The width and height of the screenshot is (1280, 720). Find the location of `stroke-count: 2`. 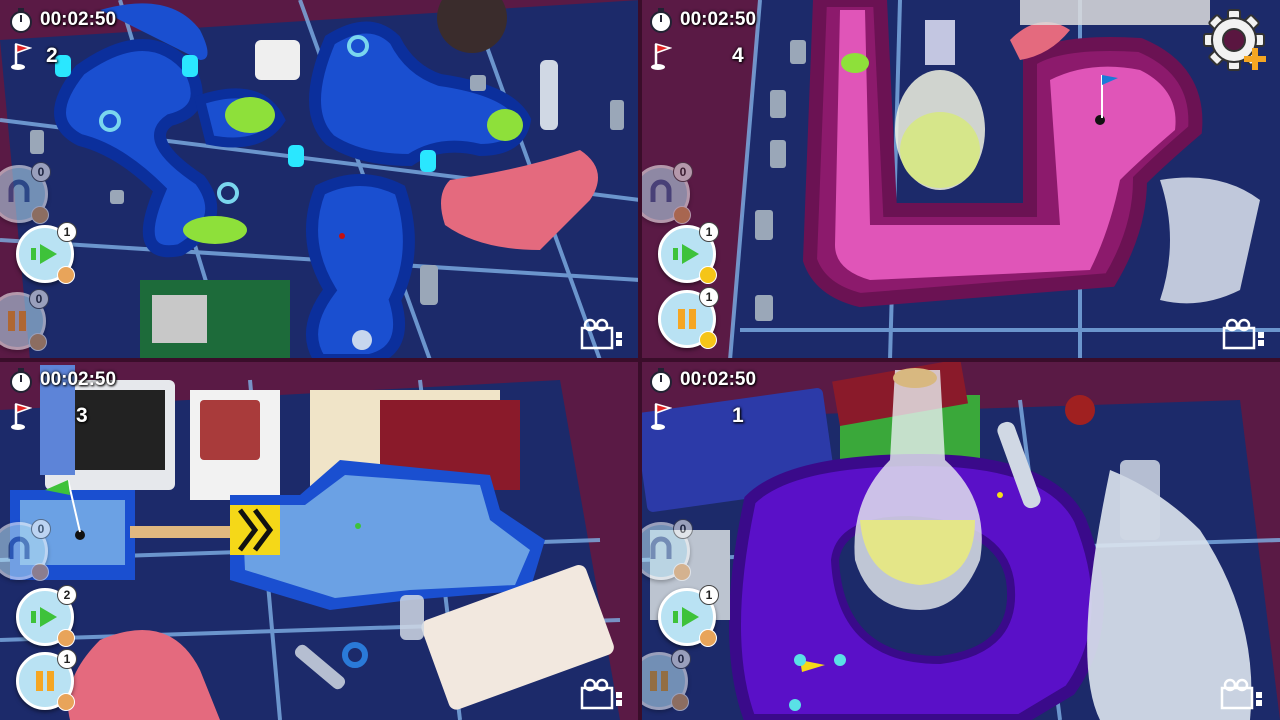

stroke-count: 2 is located at coordinates (52, 55).